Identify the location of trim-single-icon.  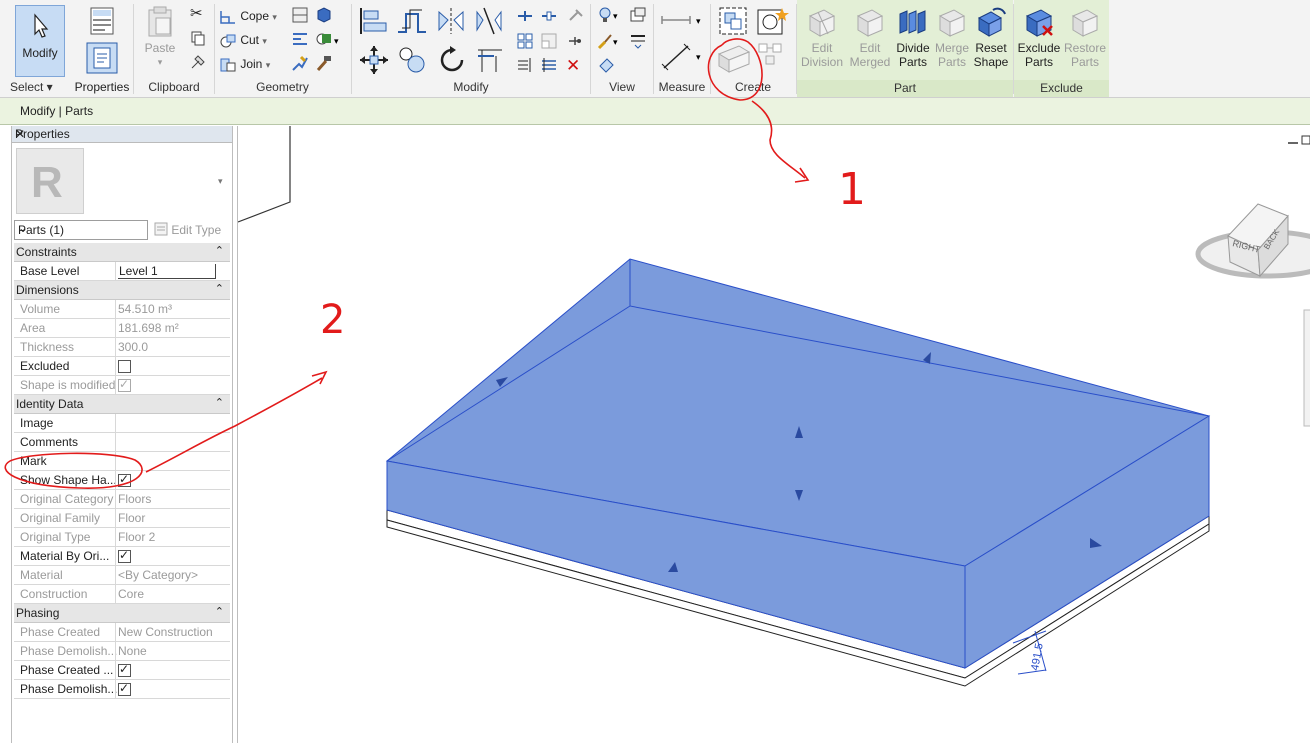
(549, 66).